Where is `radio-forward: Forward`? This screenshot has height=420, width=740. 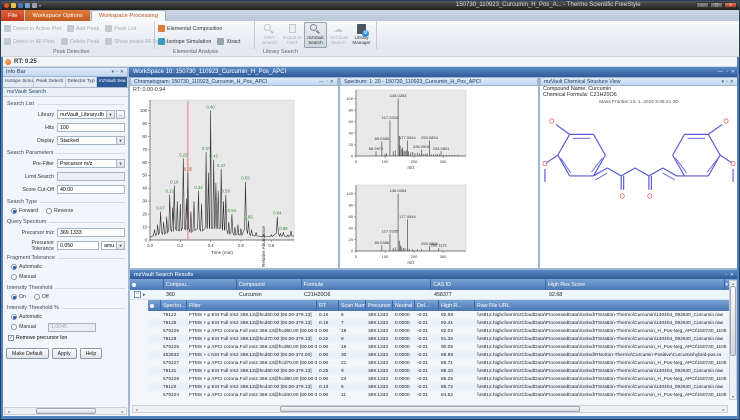
radio-forward: Forward is located at coordinates (24, 211).